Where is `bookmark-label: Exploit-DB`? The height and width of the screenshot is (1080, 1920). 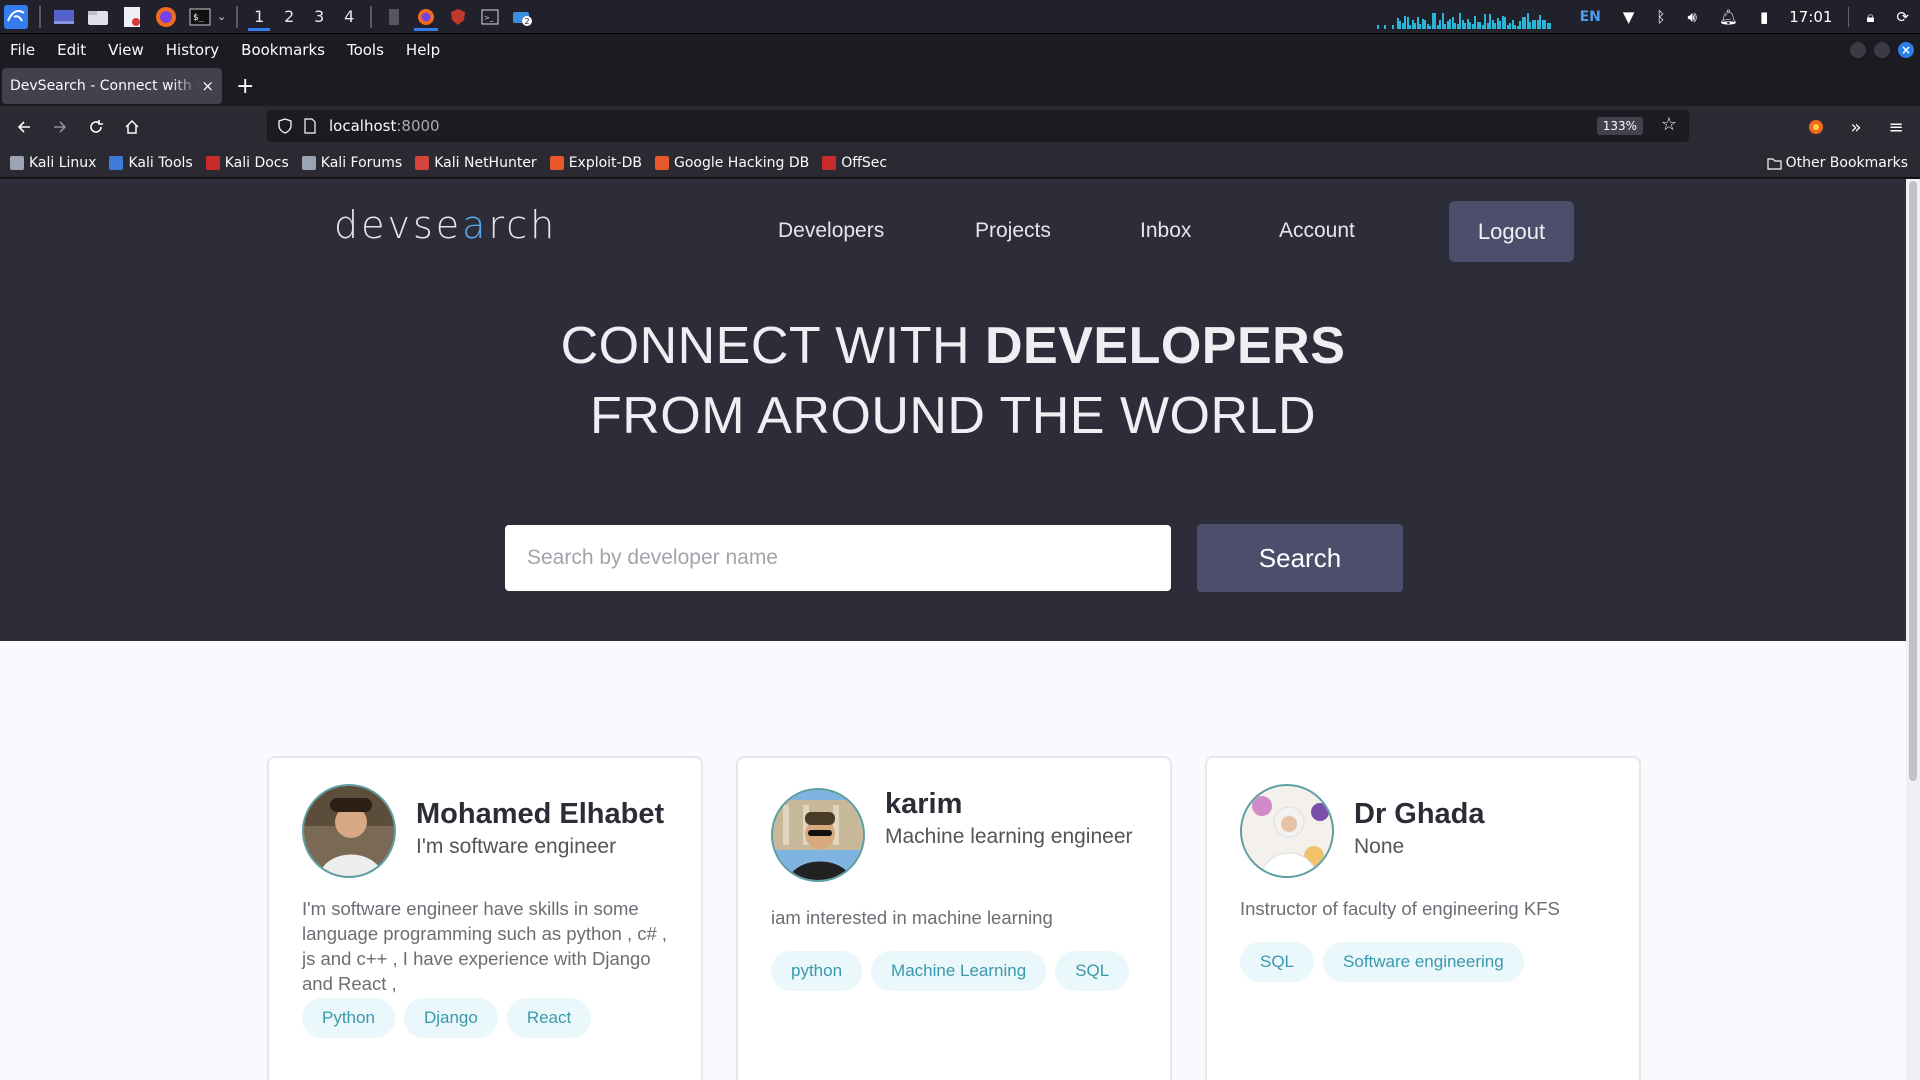
bookmark-label: Exploit-DB is located at coordinates (605, 162).